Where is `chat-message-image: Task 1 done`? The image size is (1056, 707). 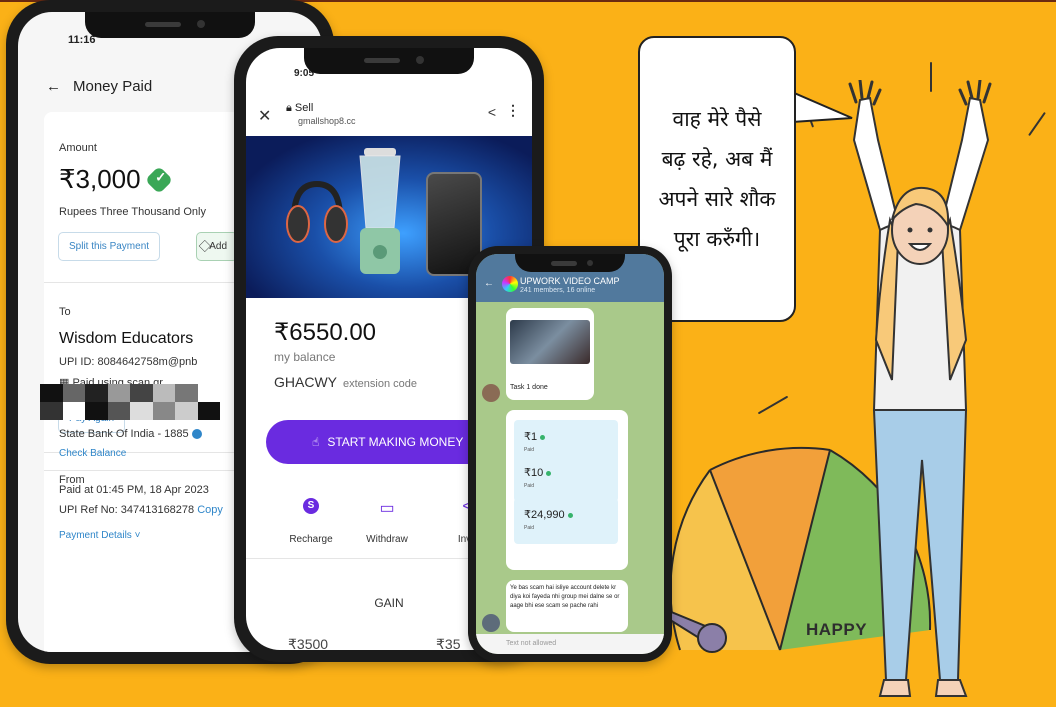 chat-message-image: Task 1 done is located at coordinates (550, 354).